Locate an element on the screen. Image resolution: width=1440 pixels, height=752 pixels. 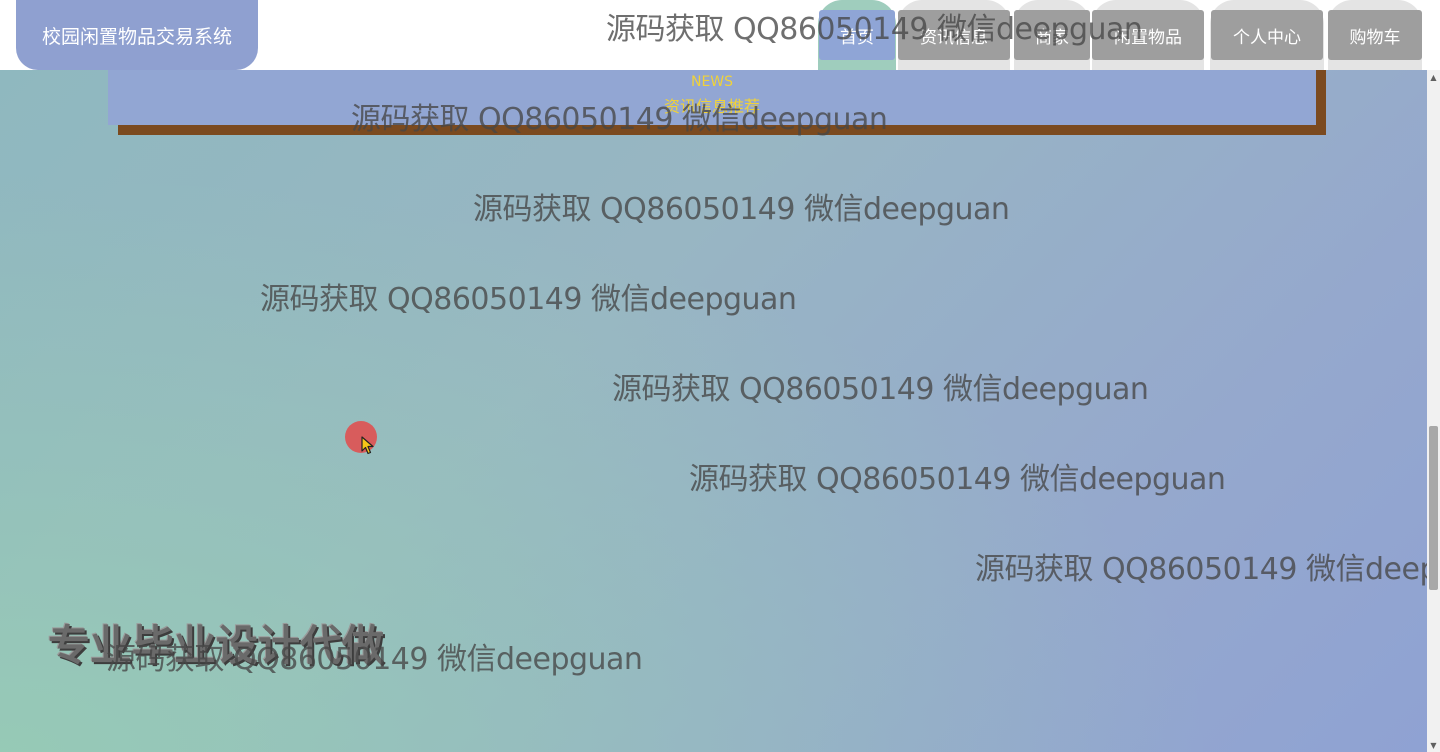
mouse-cursor-icon is located at coordinates (367, 445).